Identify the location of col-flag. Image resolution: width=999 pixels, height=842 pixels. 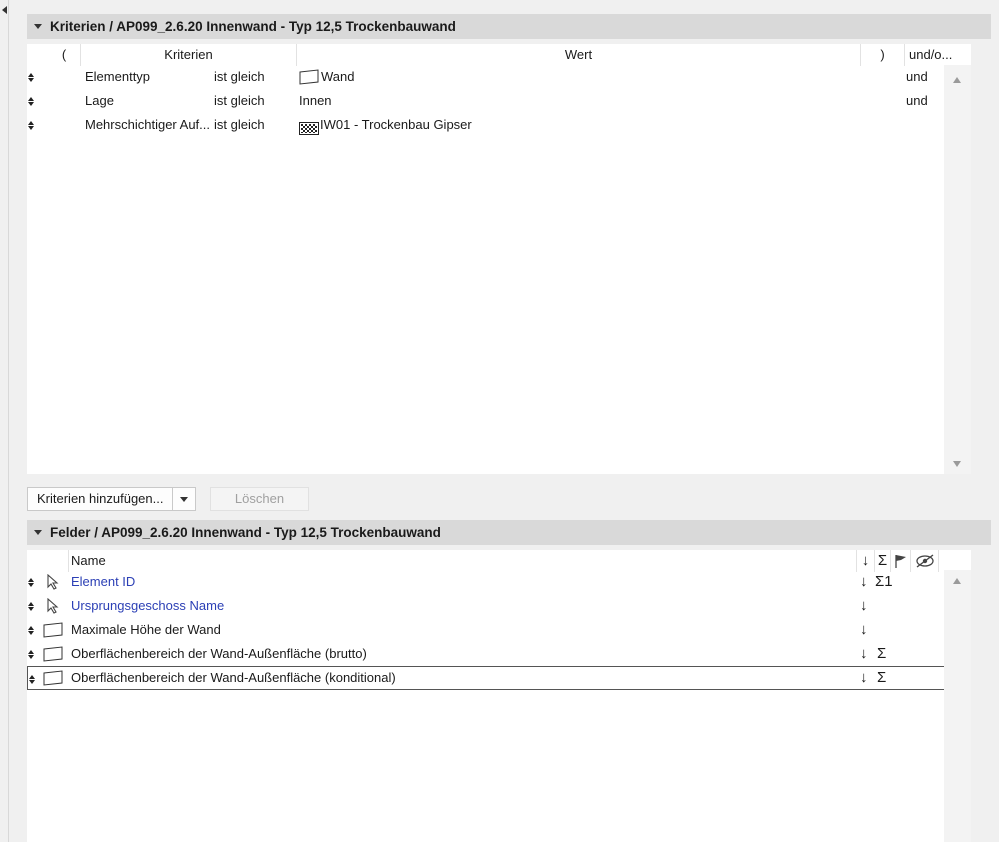
(901, 561).